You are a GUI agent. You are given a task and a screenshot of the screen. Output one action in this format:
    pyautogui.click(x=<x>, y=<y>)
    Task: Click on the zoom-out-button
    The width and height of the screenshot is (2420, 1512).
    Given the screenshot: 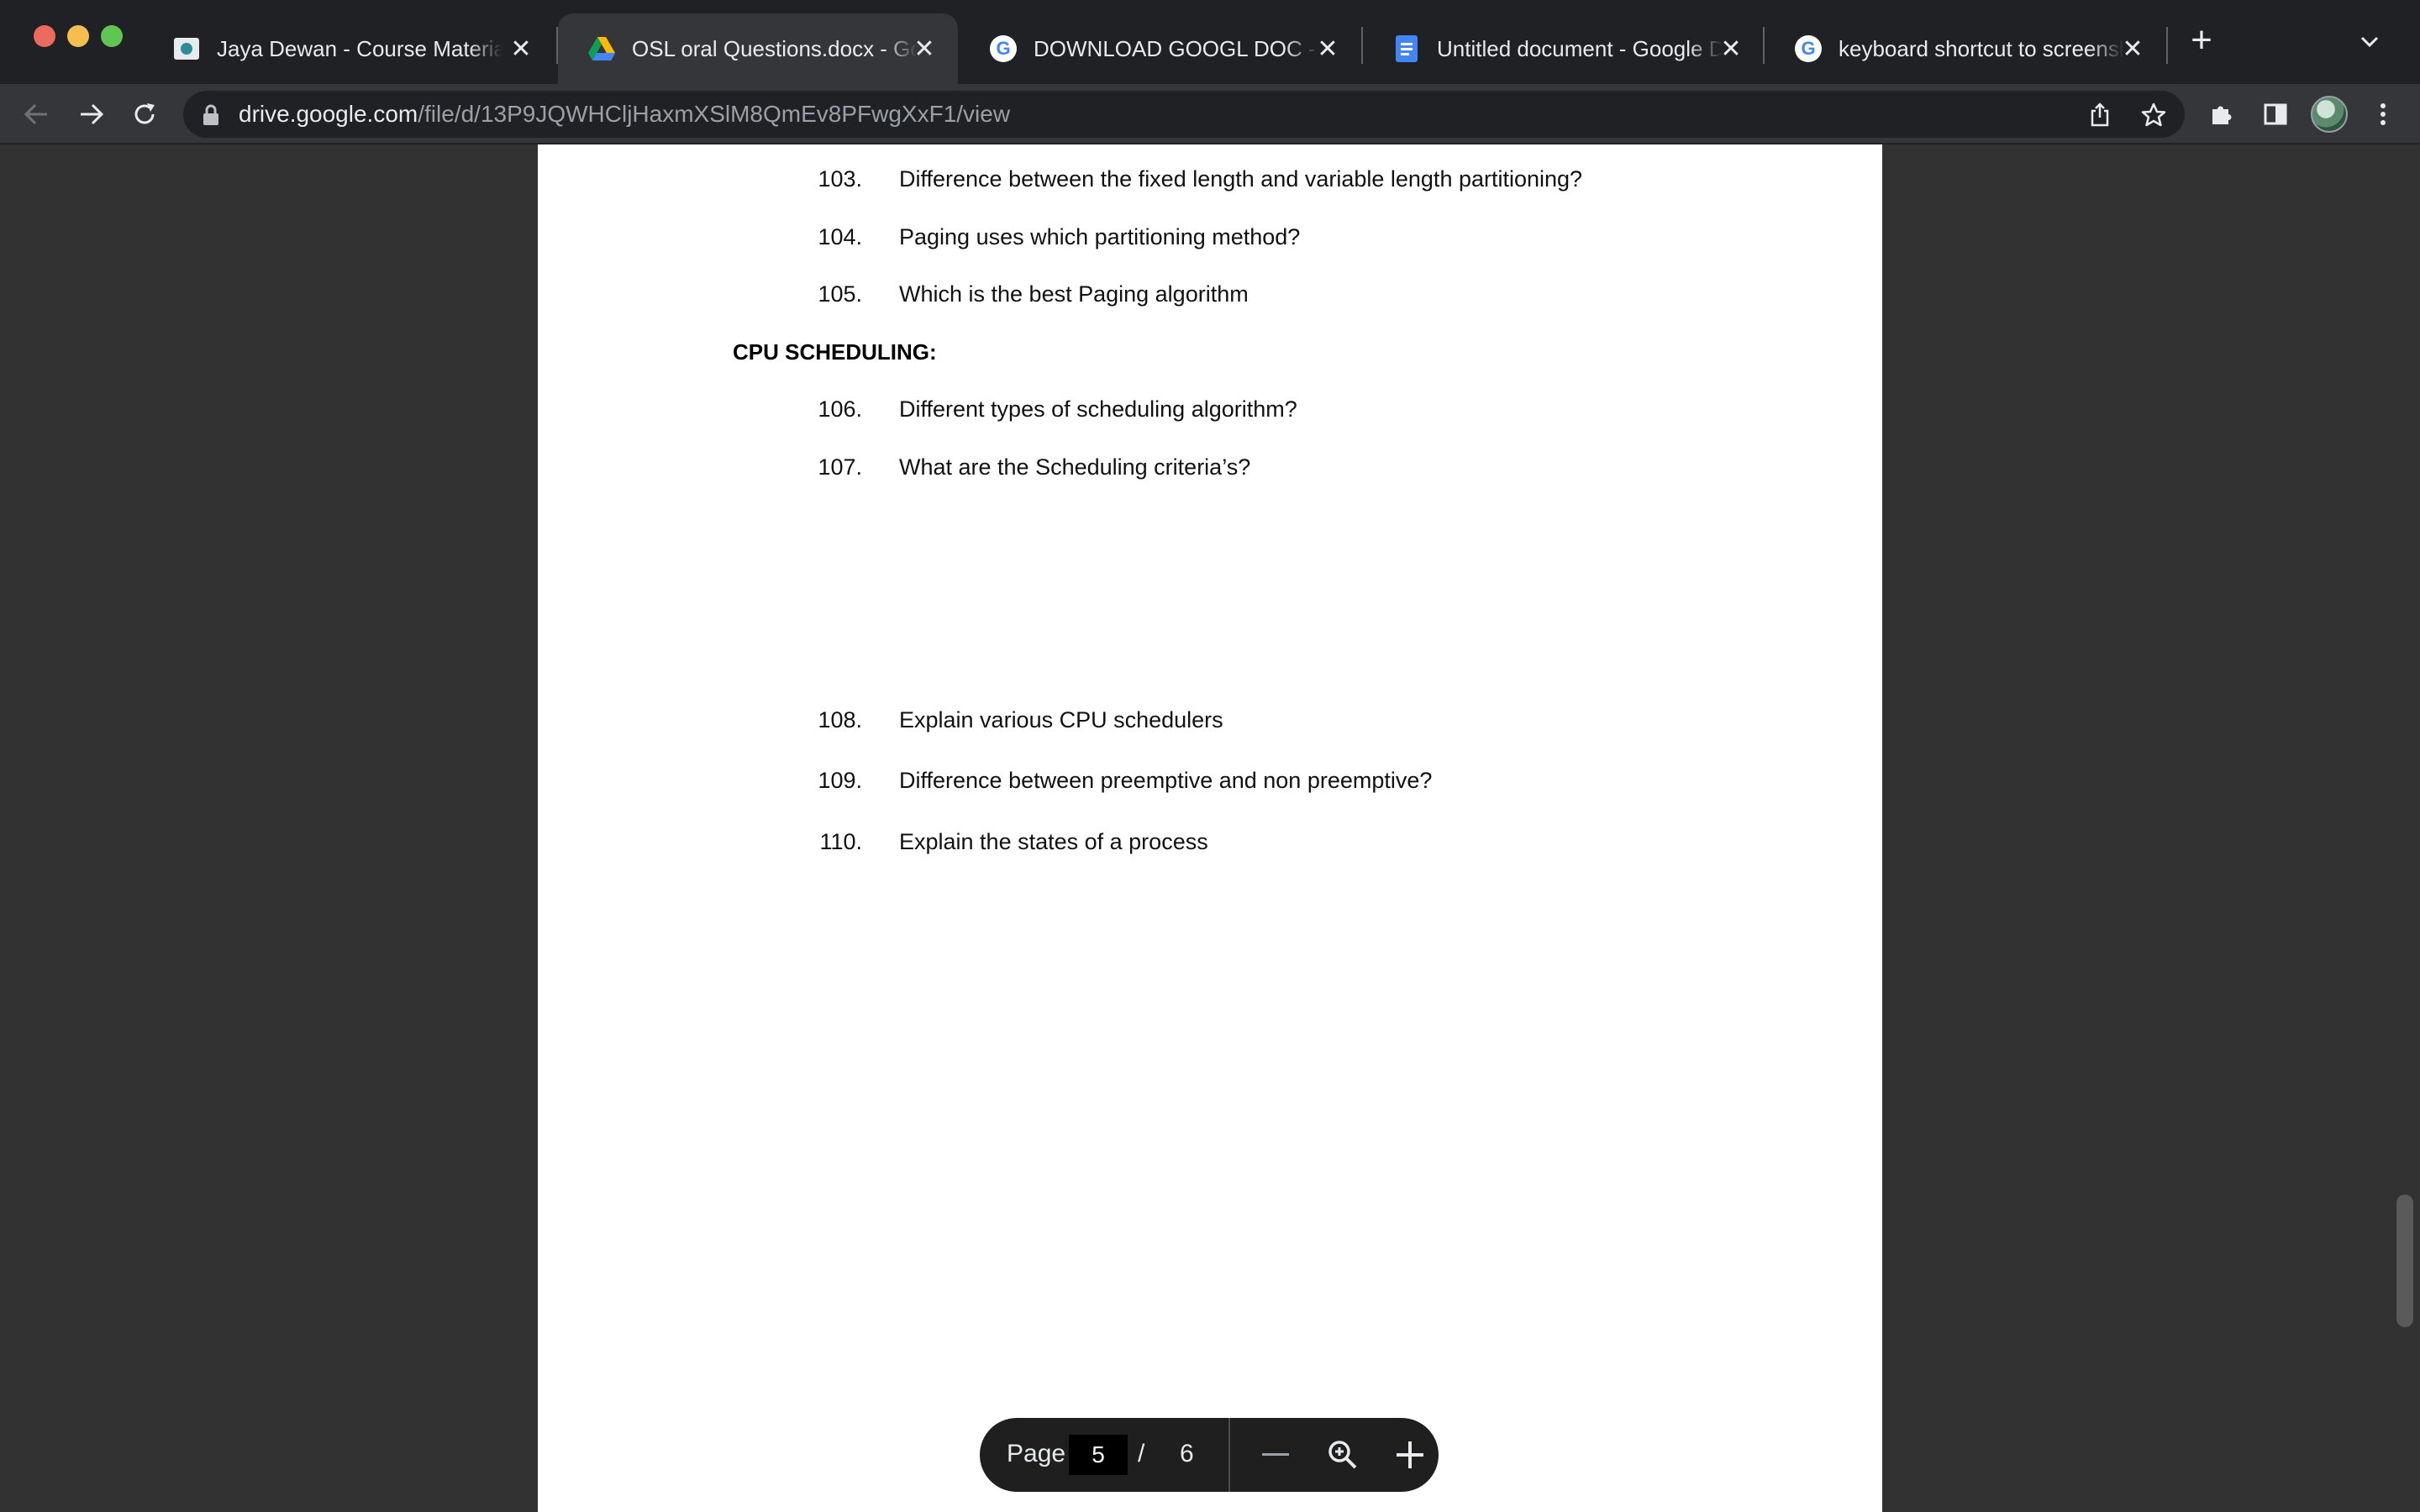 What is the action you would take?
    pyautogui.click(x=1275, y=1454)
    